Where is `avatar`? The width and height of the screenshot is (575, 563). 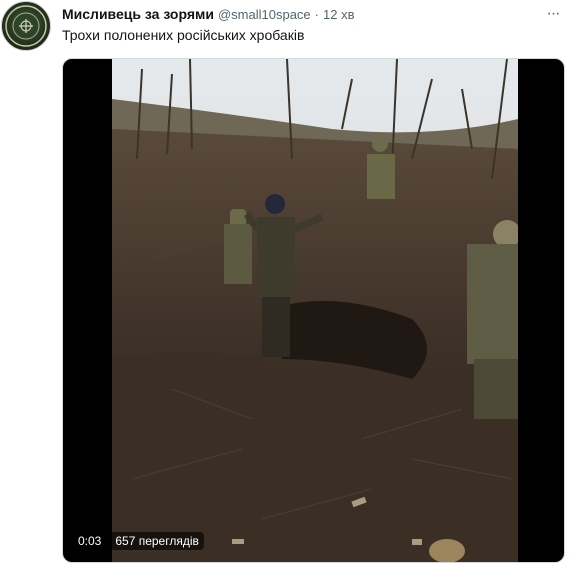
avatar is located at coordinates (26, 26).